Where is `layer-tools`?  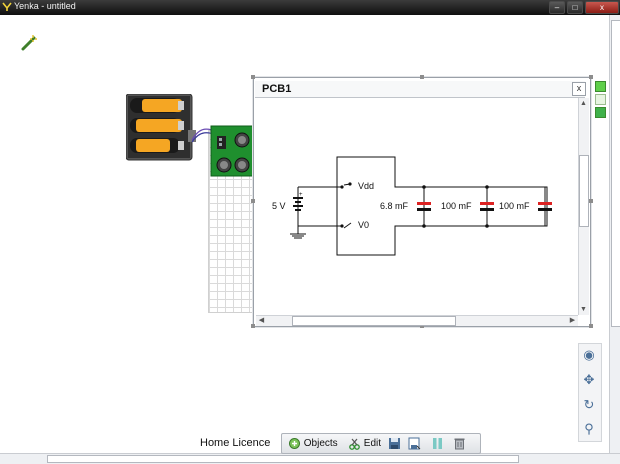
layer-tools is located at coordinates (600, 100).